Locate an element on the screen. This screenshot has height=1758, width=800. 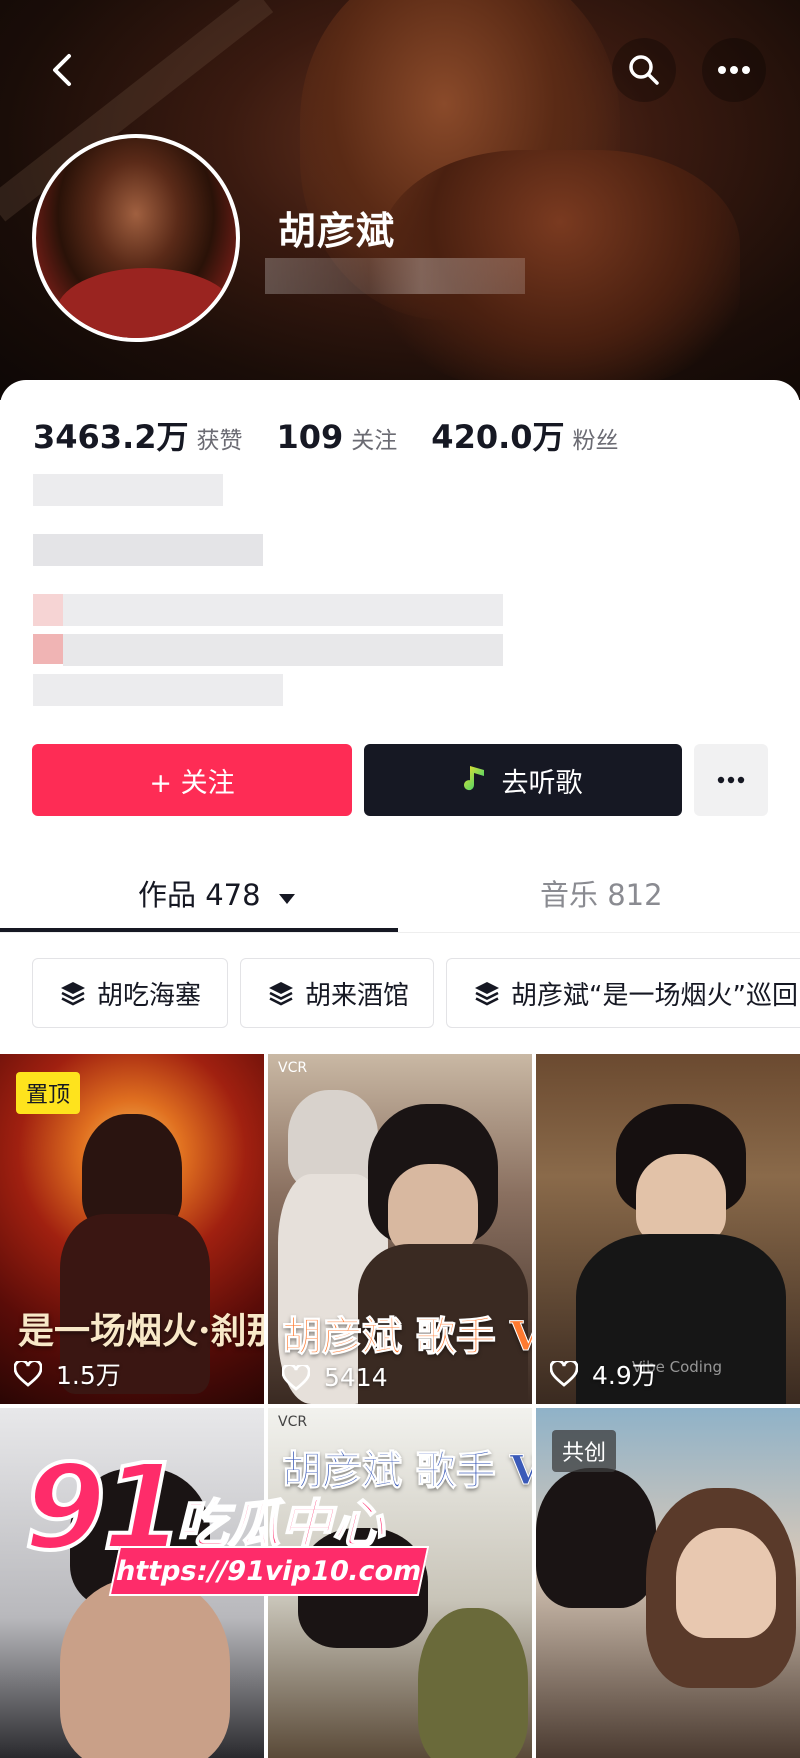
like-count-value: 1.5万 is located at coordinates (88, 1375).